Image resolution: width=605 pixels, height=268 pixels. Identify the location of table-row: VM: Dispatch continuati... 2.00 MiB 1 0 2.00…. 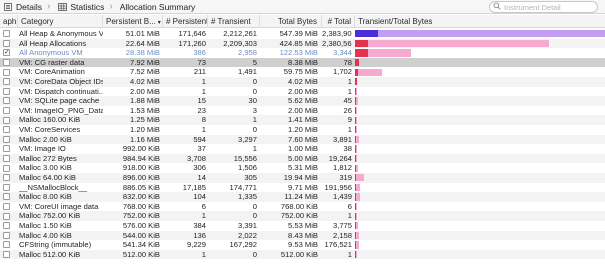
(302, 92).